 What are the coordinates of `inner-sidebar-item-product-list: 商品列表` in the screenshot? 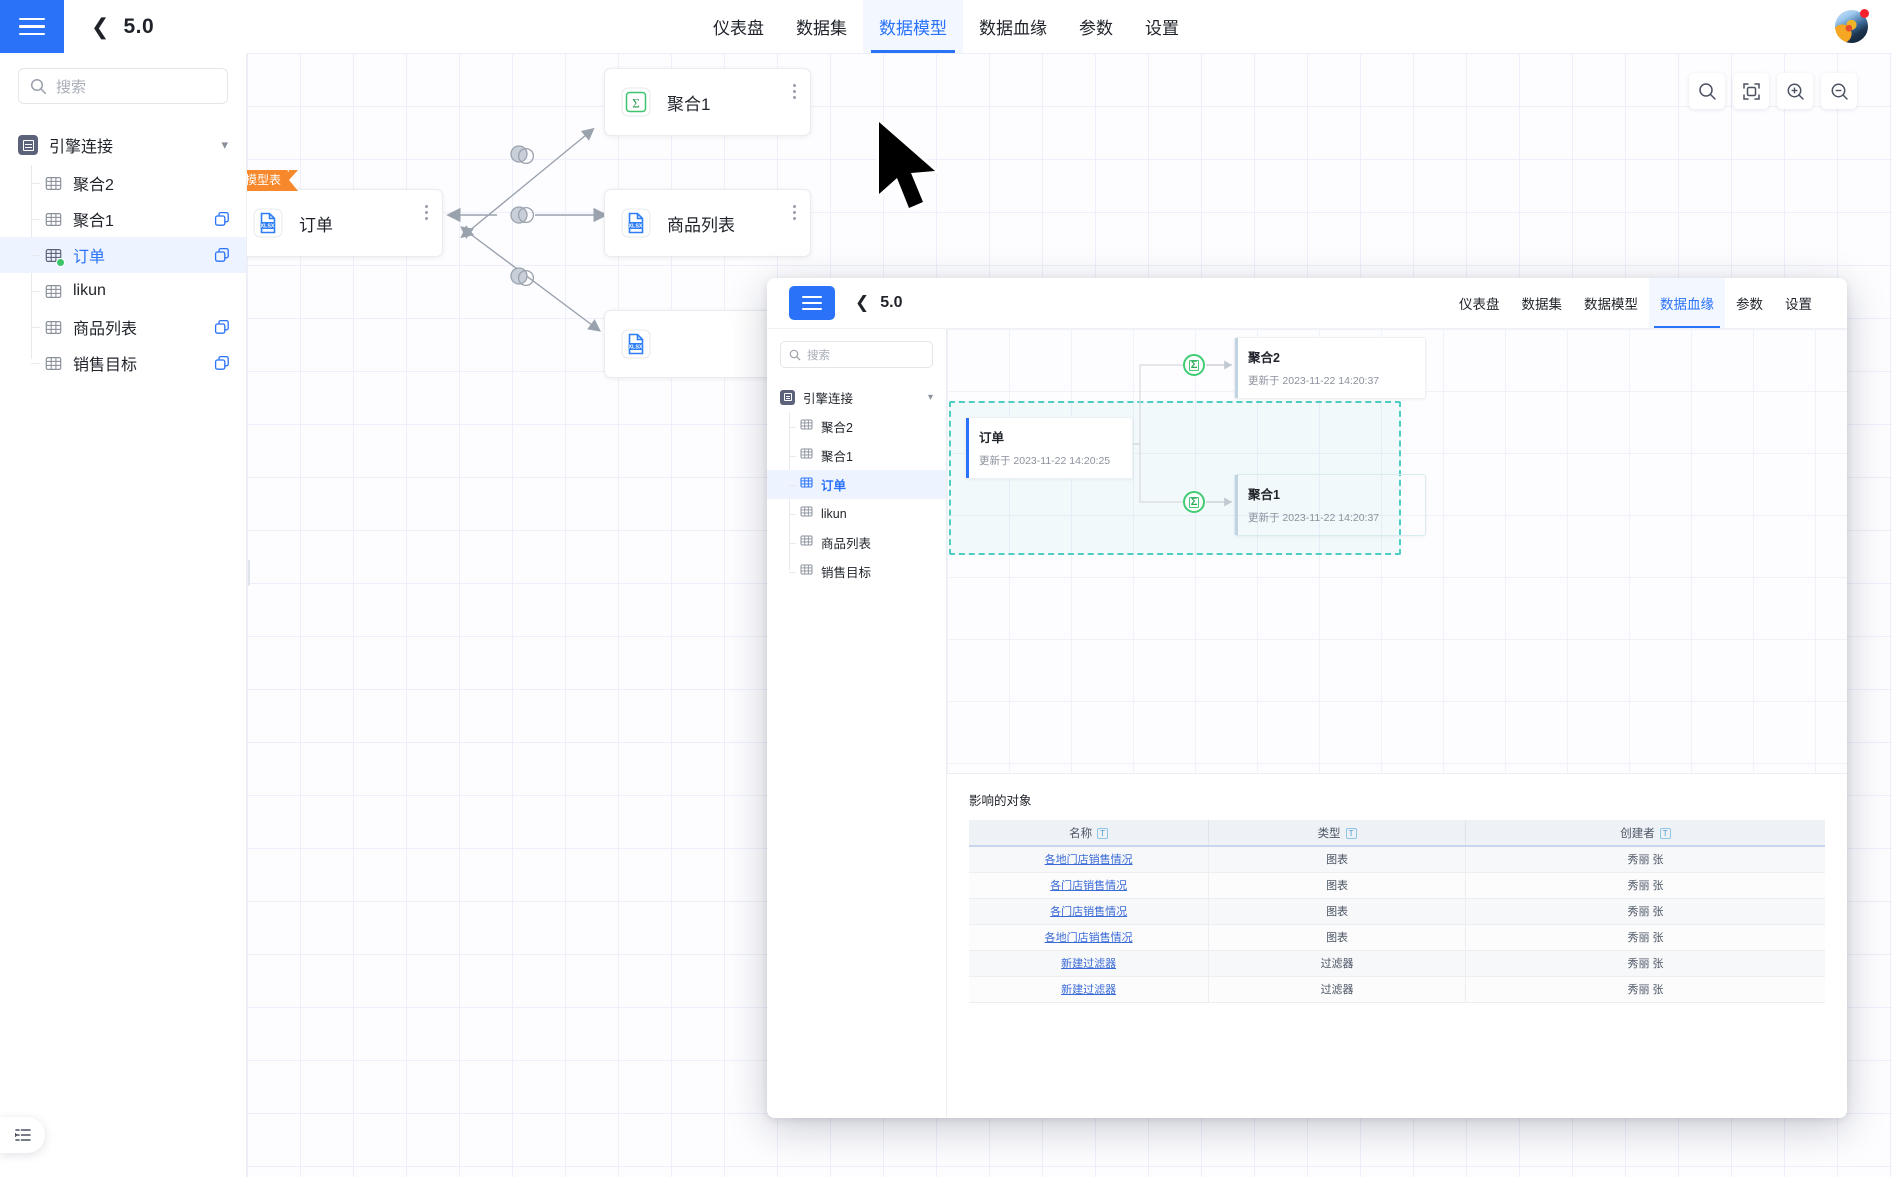 It's located at (856, 542).